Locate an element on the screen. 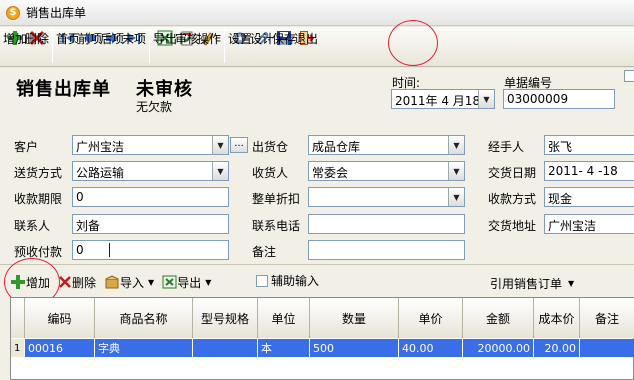 This screenshot has width=634, height=380. cell-price: 40.00 is located at coordinates (431, 348).